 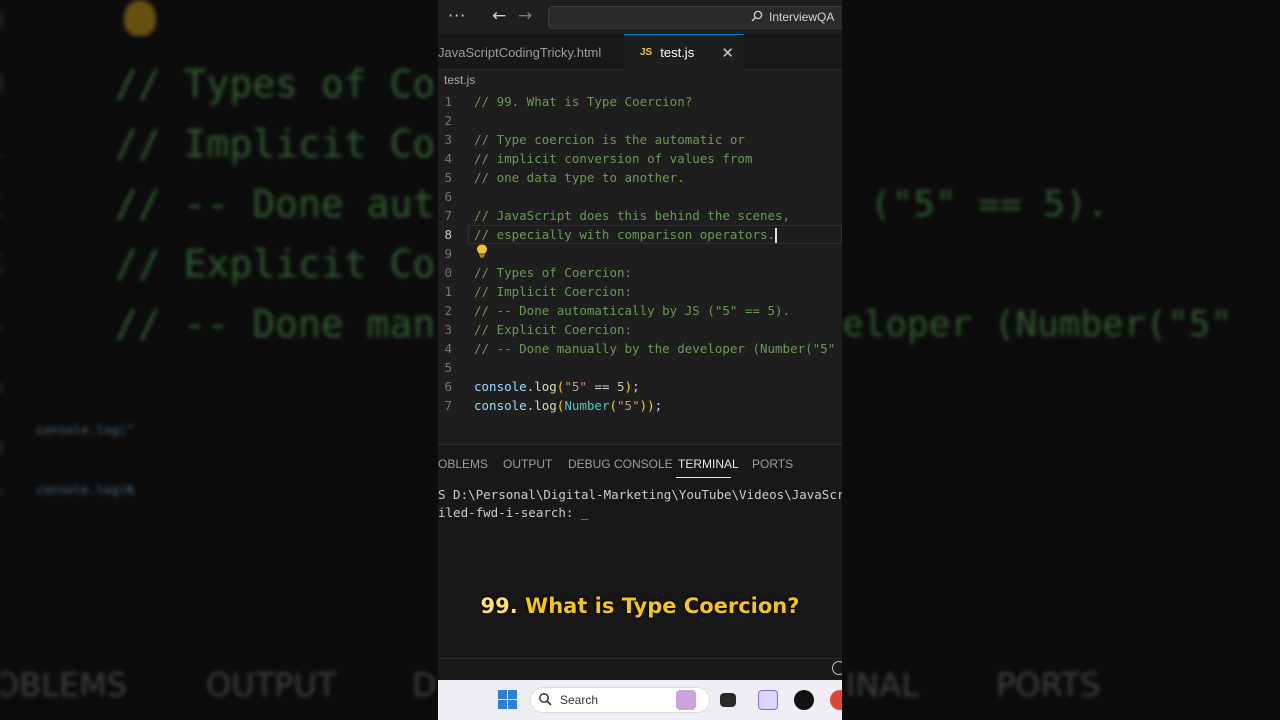 What do you see at coordinates (525, 16) in the screenshot?
I see `forward-arrow-icon: →` at bounding box center [525, 16].